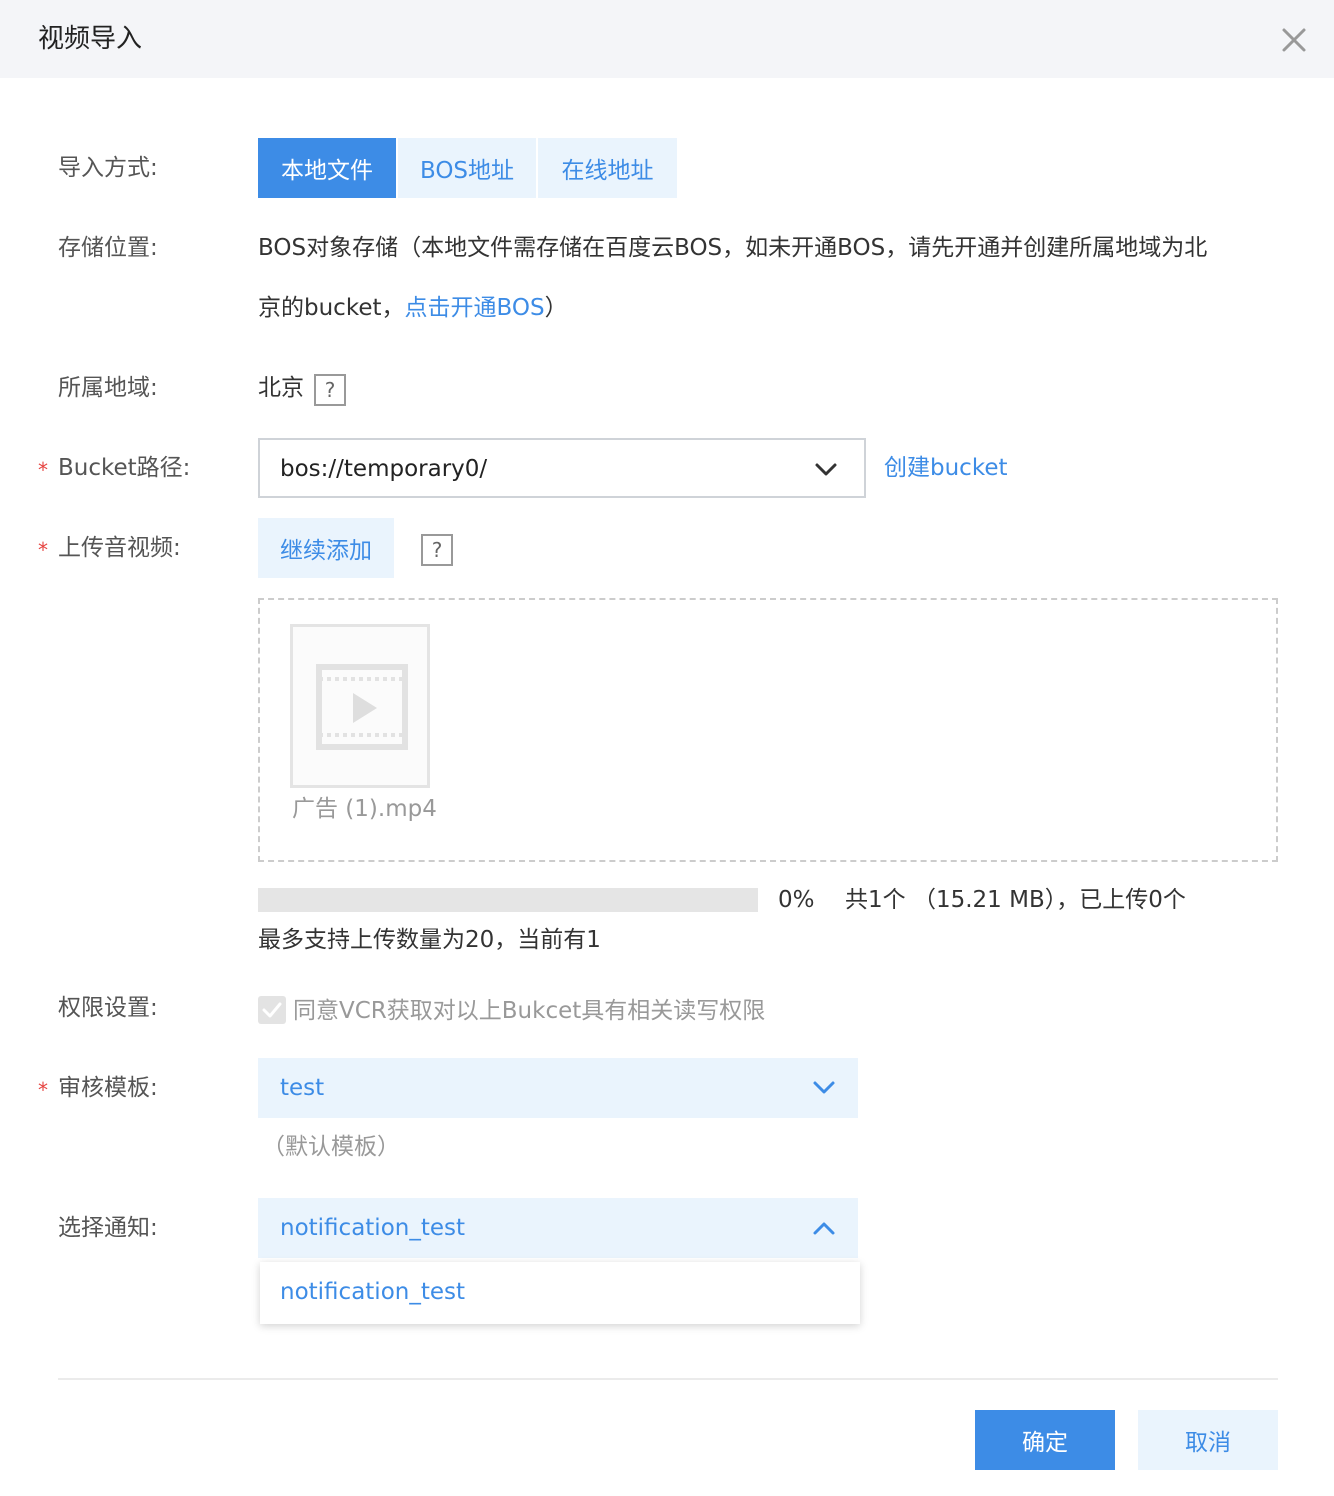 The image size is (1334, 1496). I want to click on region-help-icon: ?, so click(330, 390).